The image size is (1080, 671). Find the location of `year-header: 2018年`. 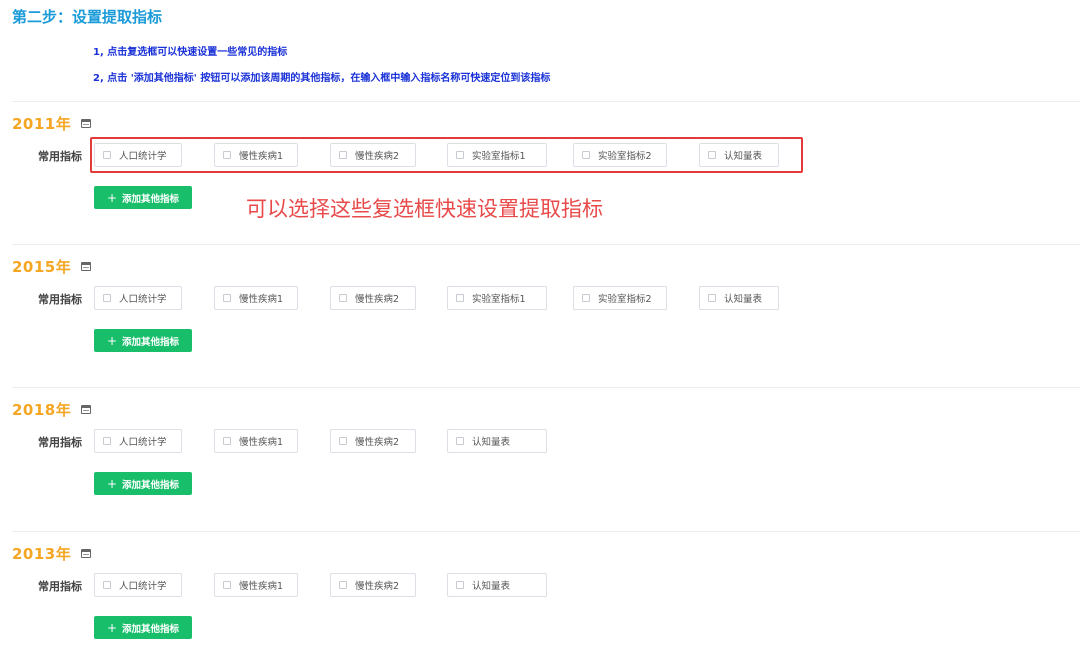

year-header: 2018年 is located at coordinates (52, 409).